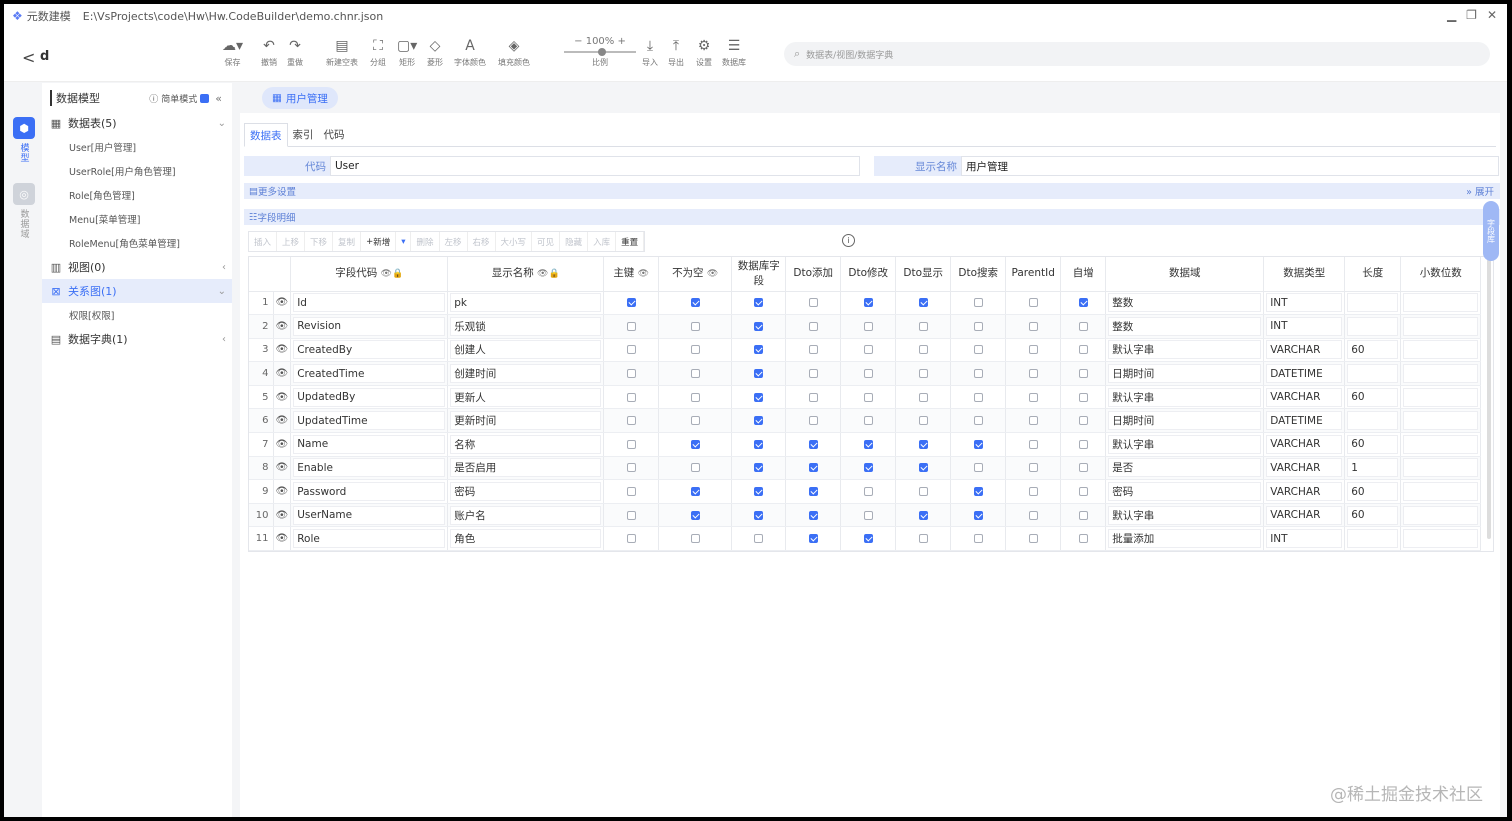 The width and height of the screenshot is (1512, 821). I want to click on code-input: UpdatedTime, so click(369, 421).